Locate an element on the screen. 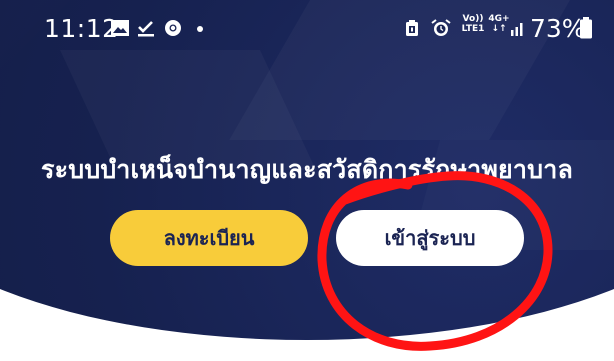 The image size is (614, 361). network-type-indicator: 4G+ ↓↑ is located at coordinates (499, 24).